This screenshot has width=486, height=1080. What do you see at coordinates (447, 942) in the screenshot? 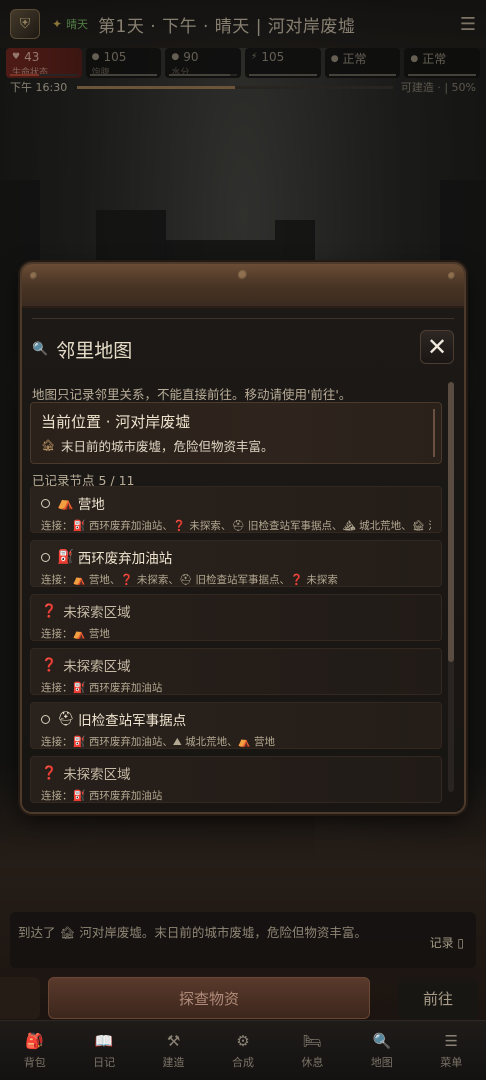
I see `record-button: 记录 ▯` at bounding box center [447, 942].